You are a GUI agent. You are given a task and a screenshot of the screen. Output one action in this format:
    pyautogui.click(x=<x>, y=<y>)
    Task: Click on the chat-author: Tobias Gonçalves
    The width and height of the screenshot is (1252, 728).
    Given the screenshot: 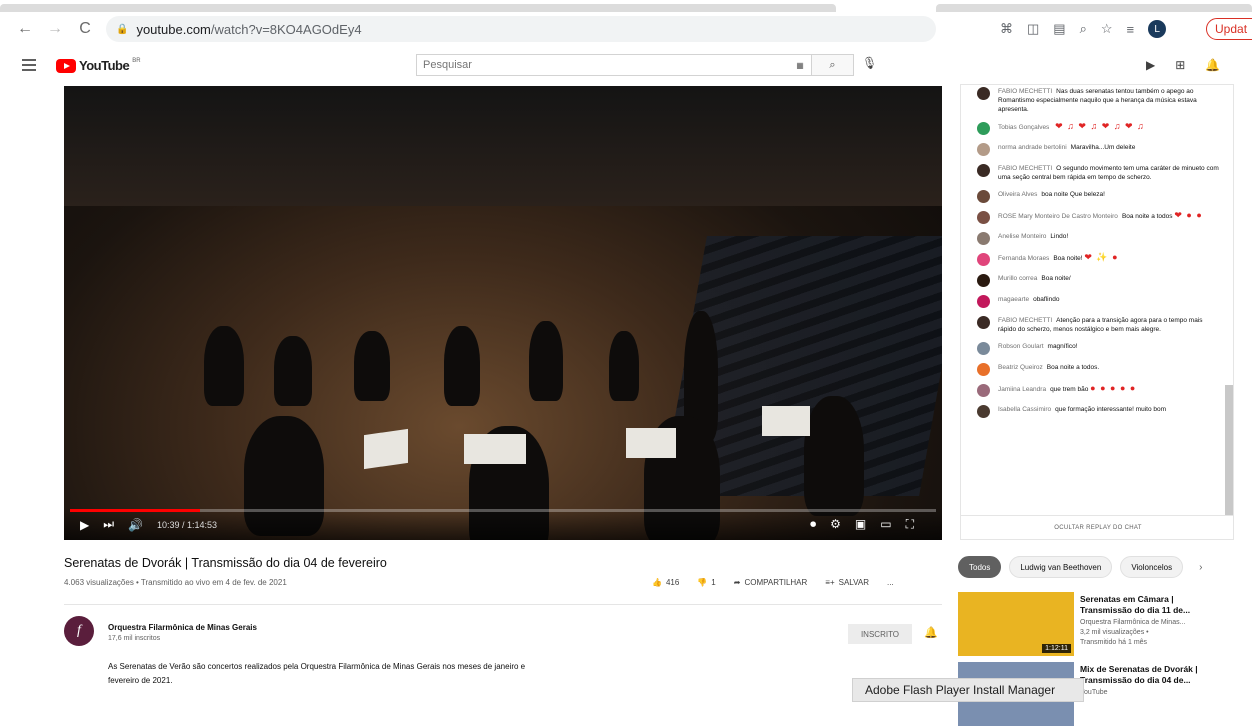 What is the action you would take?
    pyautogui.click(x=1023, y=127)
    